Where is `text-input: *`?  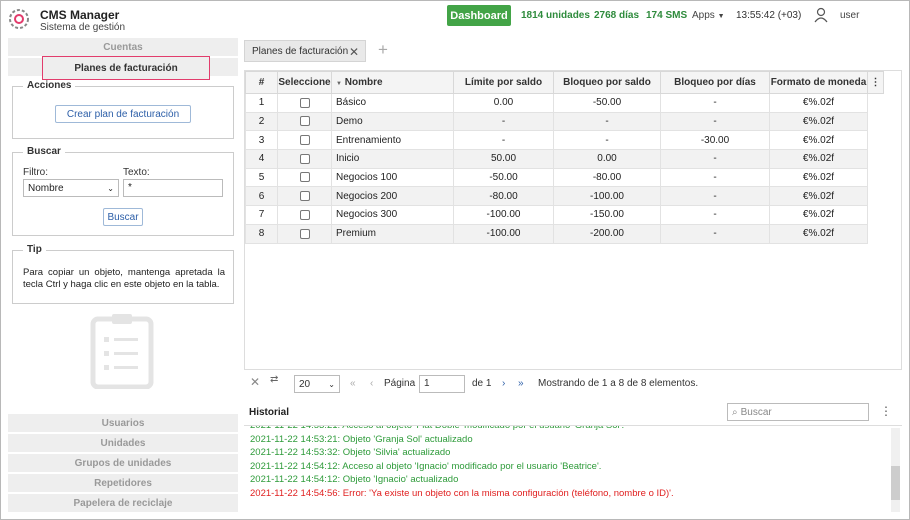
text-input: * is located at coordinates (173, 188).